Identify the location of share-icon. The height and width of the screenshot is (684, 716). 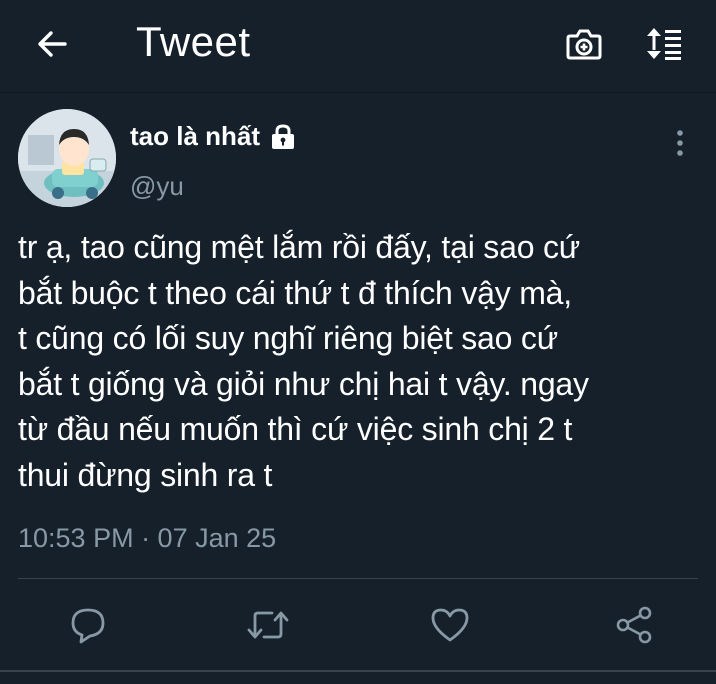
(634, 625).